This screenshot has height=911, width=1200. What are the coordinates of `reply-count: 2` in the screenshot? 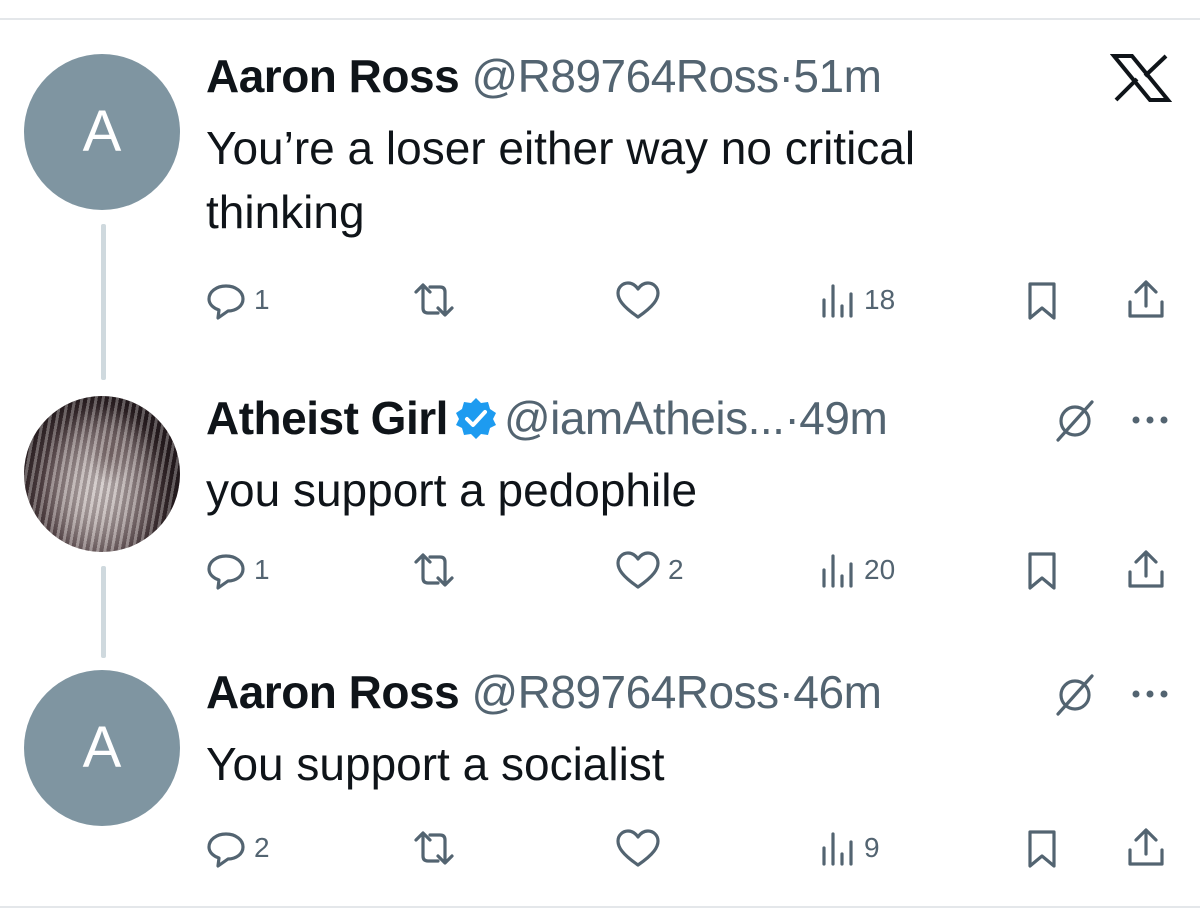 It's located at (262, 847).